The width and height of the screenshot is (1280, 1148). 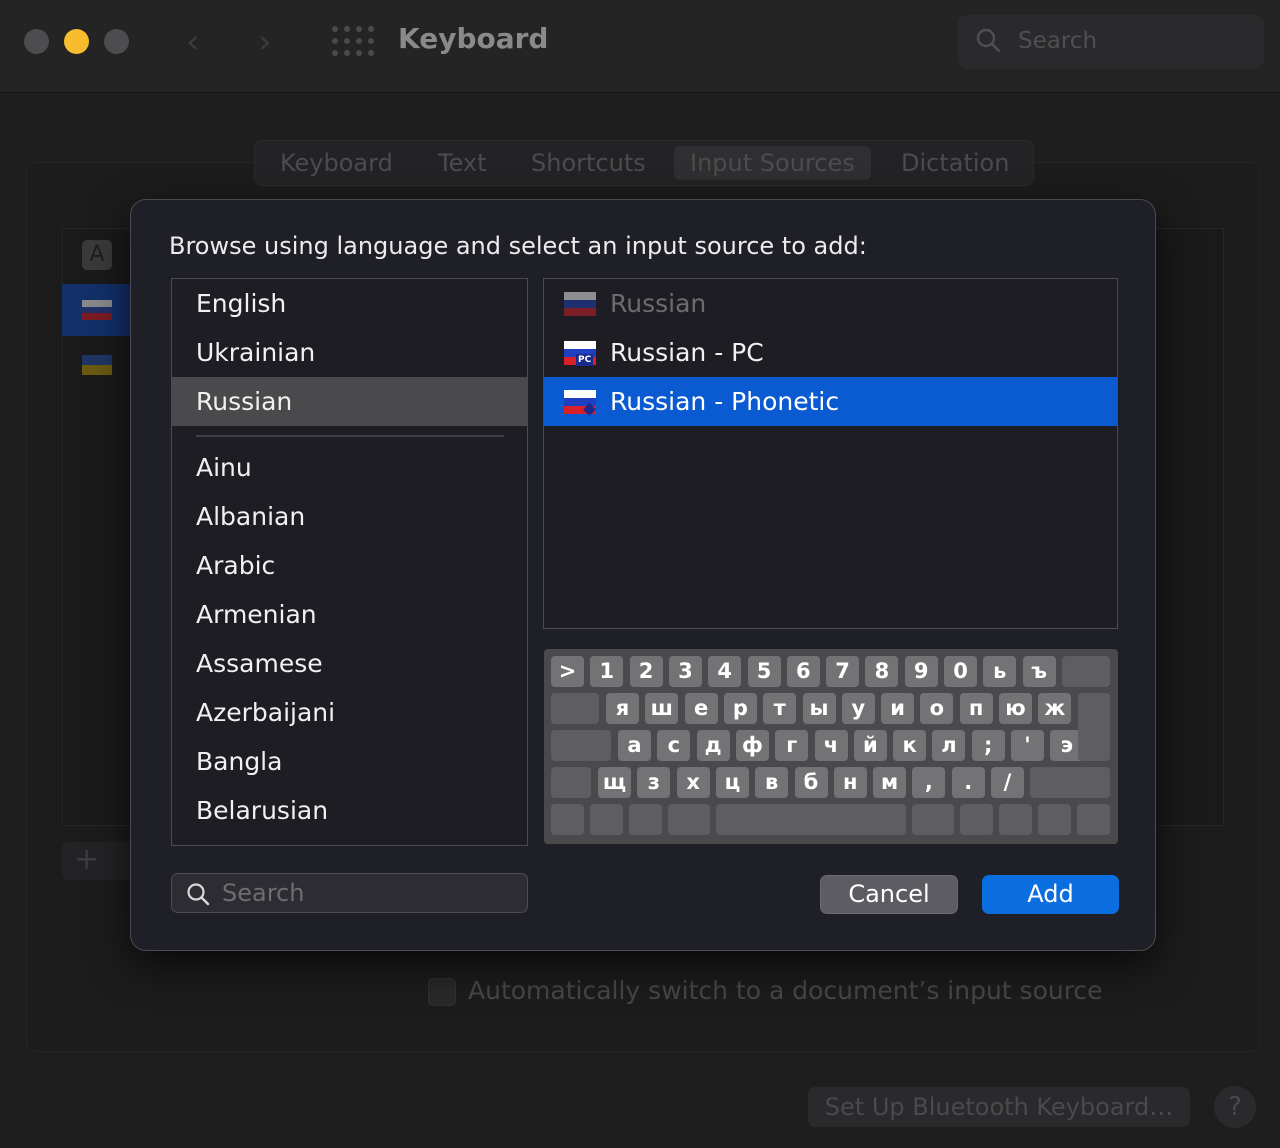 I want to click on keyboard-key: /, so click(x=1007, y=782).